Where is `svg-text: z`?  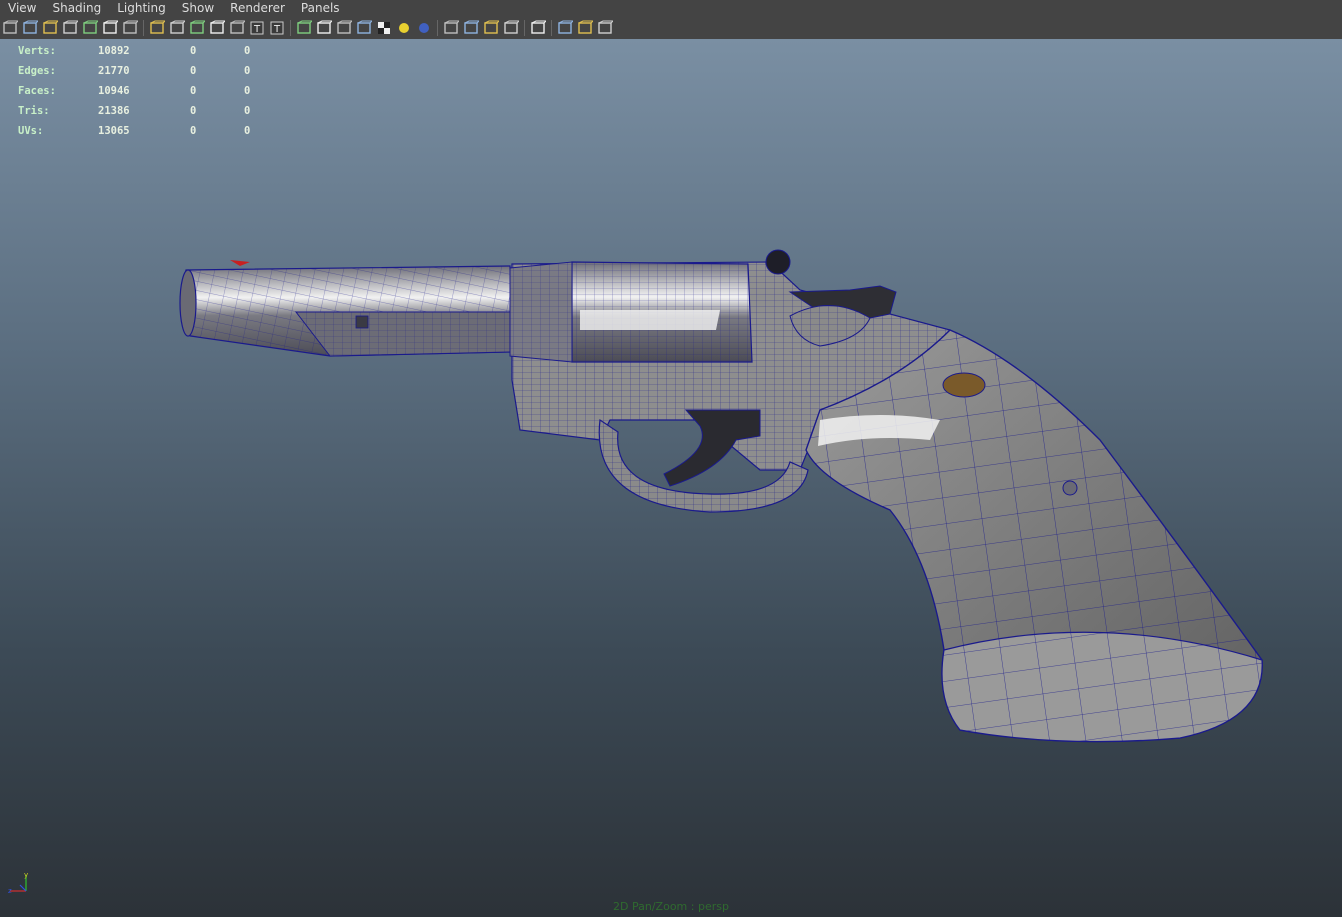
svg-text: z is located at coordinates (10, 891).